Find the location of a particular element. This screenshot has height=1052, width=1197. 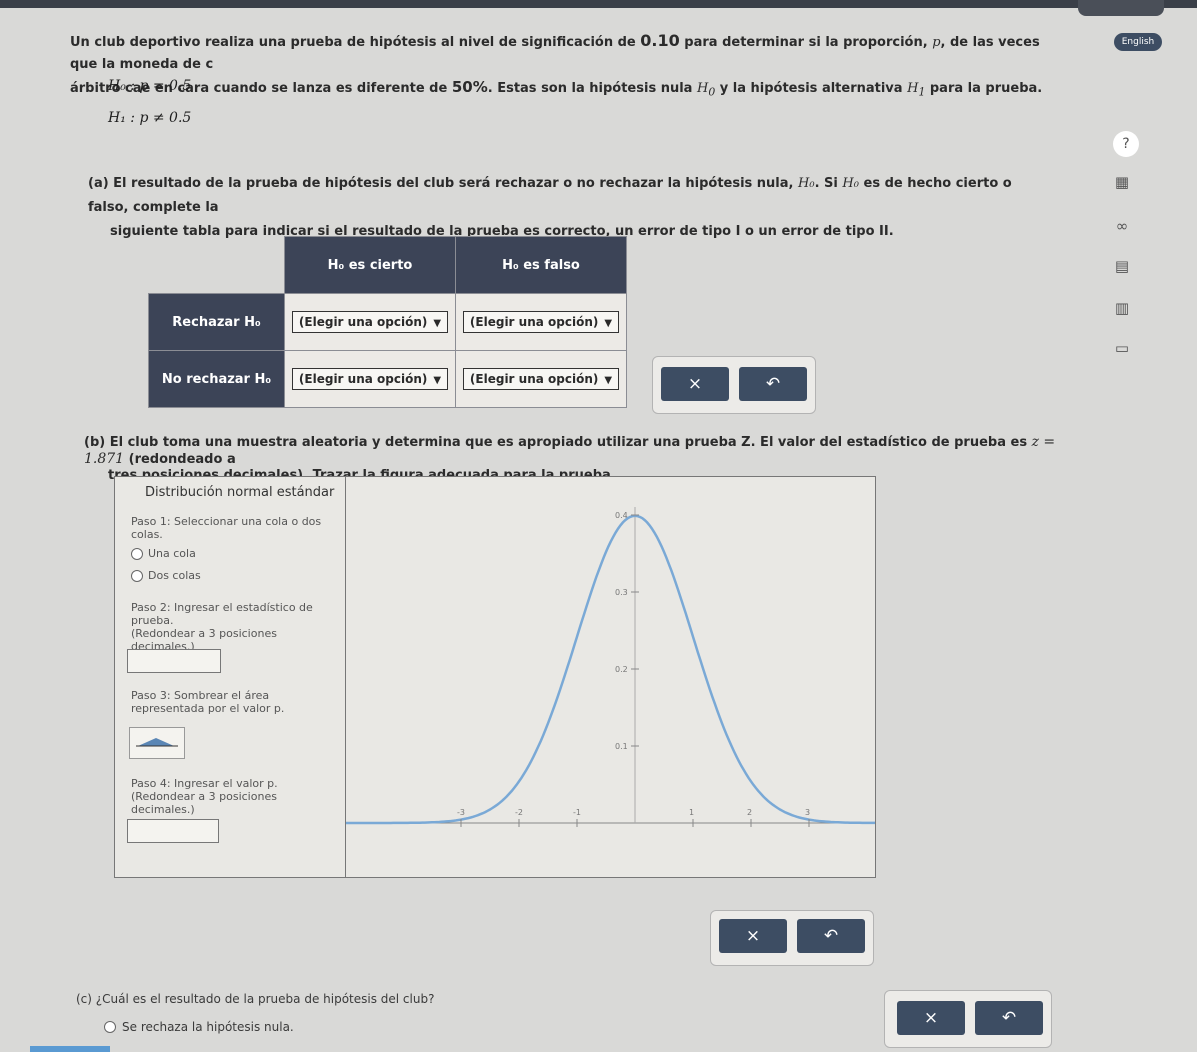

part-b-button-group: × ↶ is located at coordinates (792, 938).